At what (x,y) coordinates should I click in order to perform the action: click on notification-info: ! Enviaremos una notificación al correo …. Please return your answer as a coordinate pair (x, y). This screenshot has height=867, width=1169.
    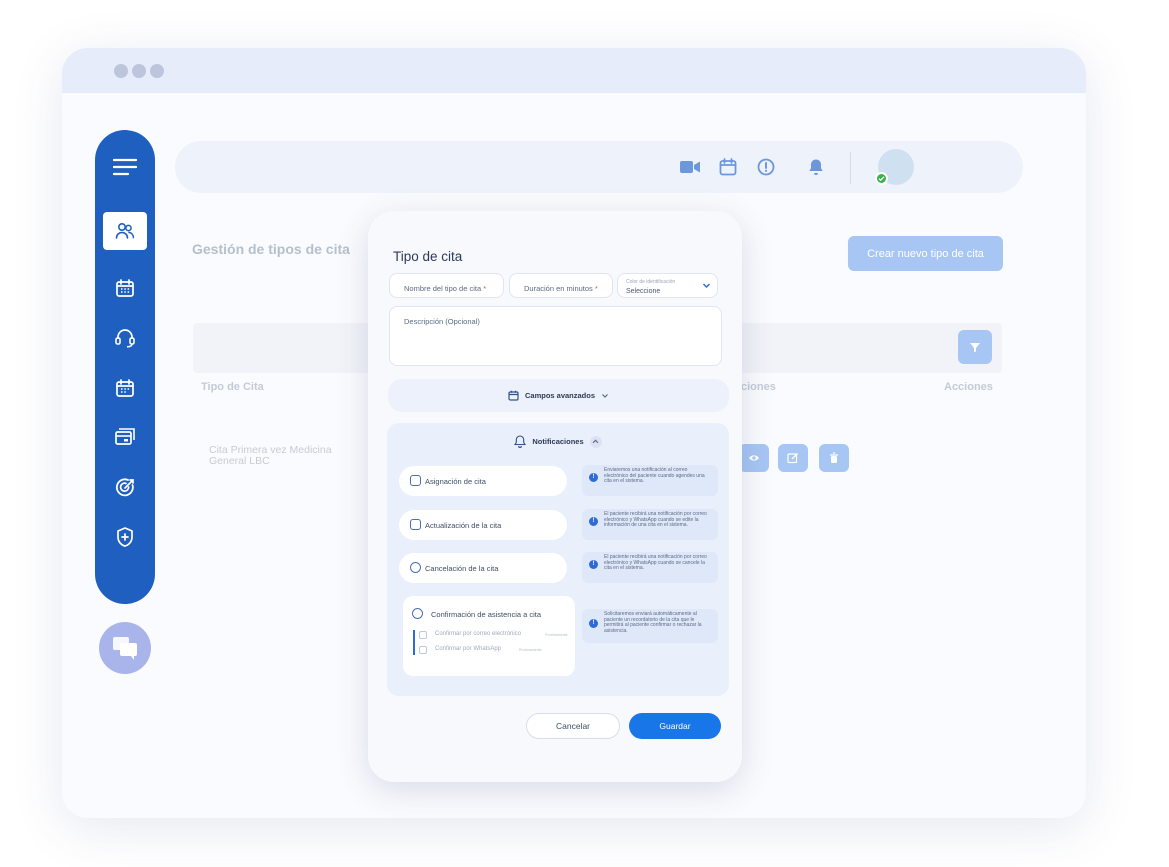
    Looking at the image, I should click on (650, 480).